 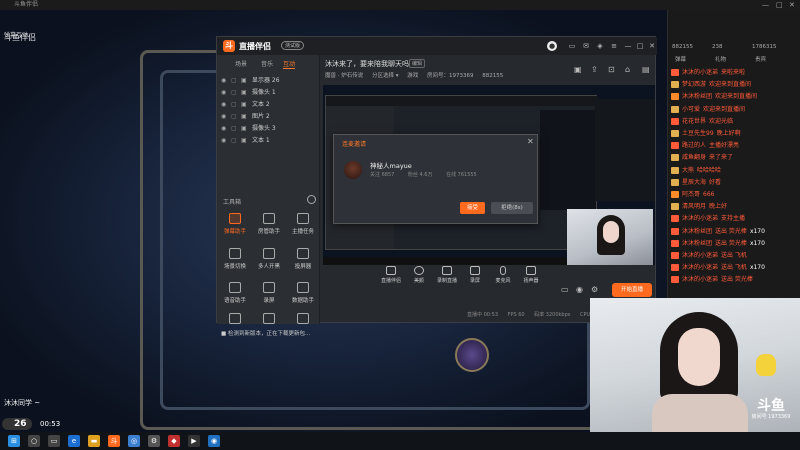 I want to click on tool-projector: 投屏器, so click(x=303, y=259).